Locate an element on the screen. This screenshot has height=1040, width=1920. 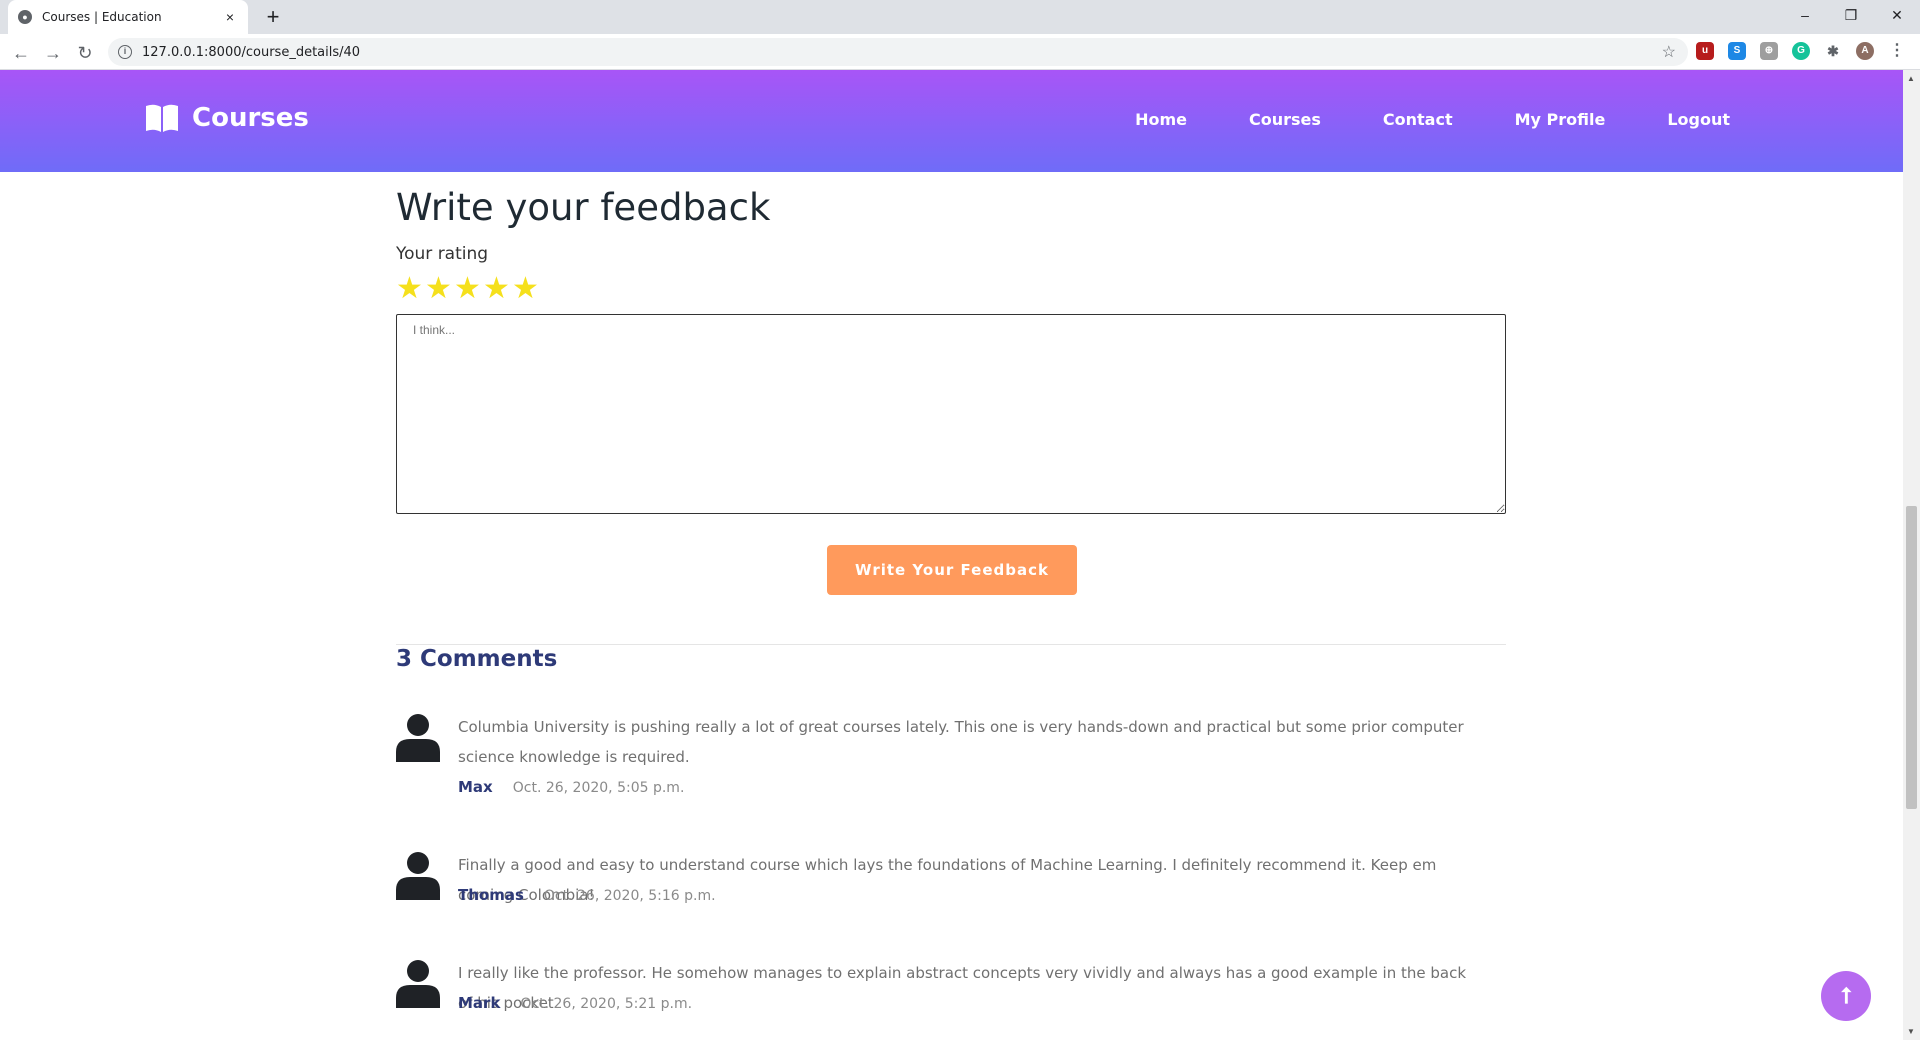
write-feedback-button: Write Your Feedback is located at coordinates (952, 570).